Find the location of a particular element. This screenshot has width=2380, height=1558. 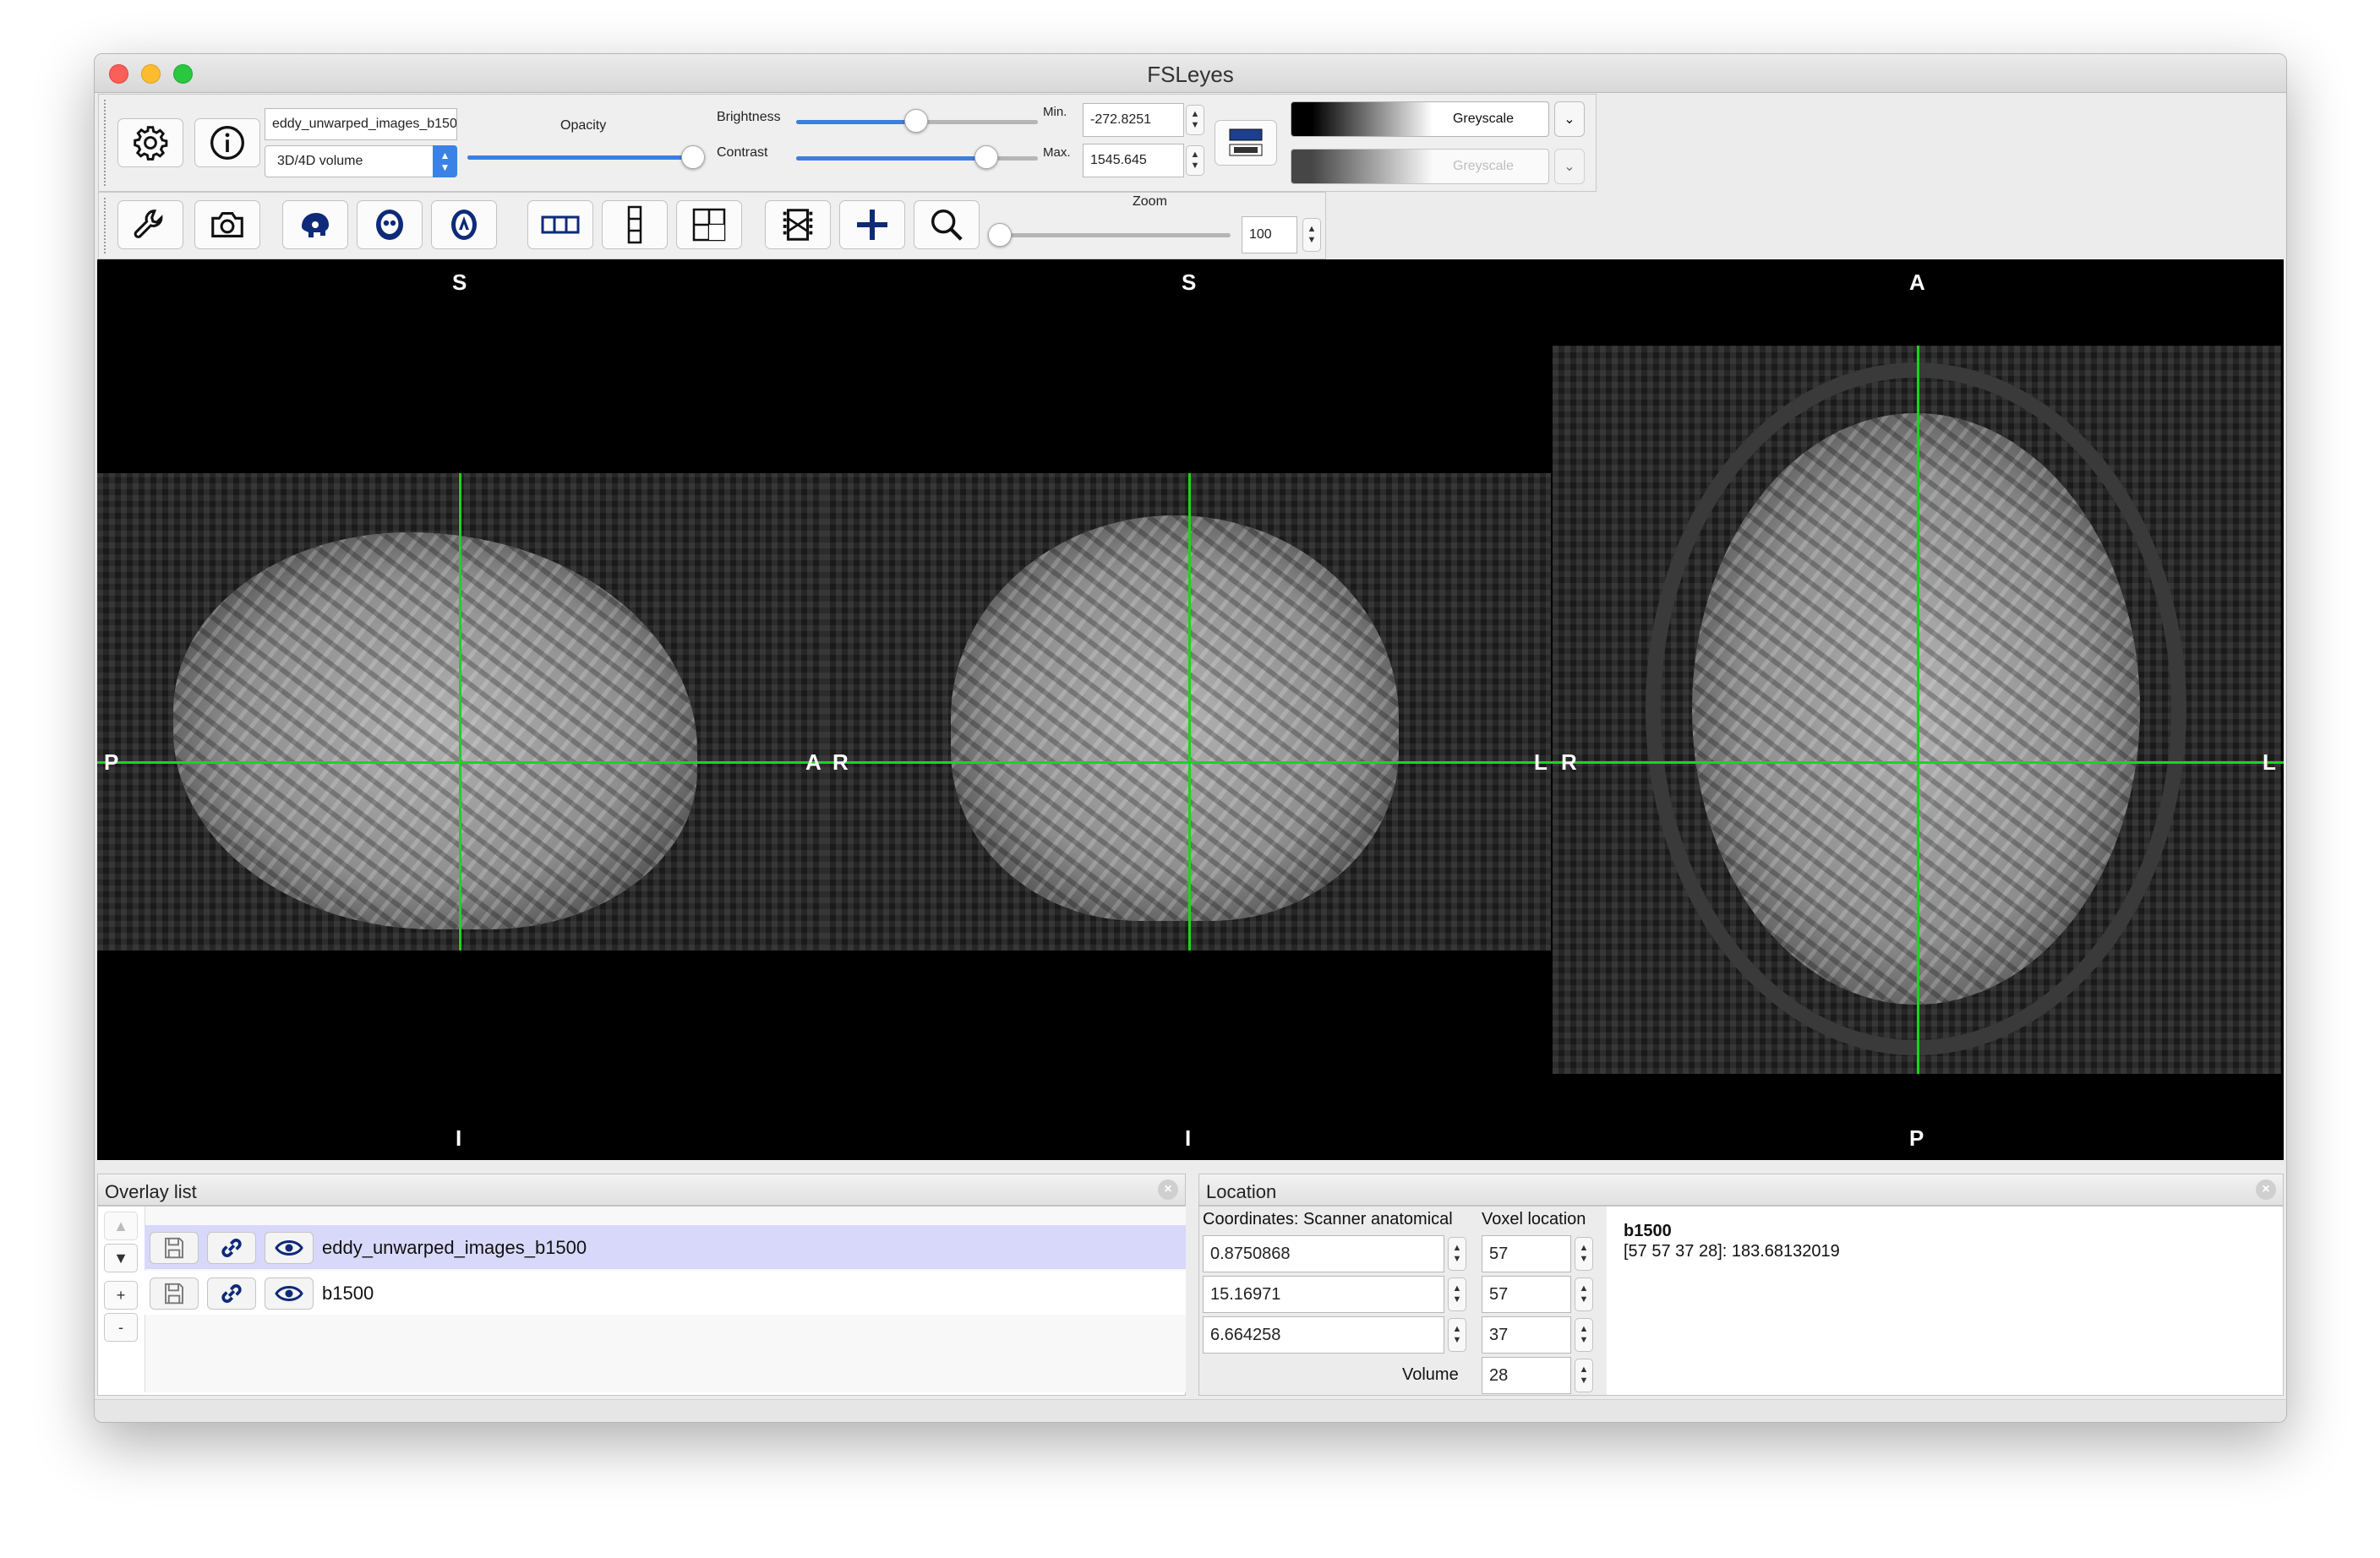

overlay-list-title: Overlay list is located at coordinates (151, 1191).